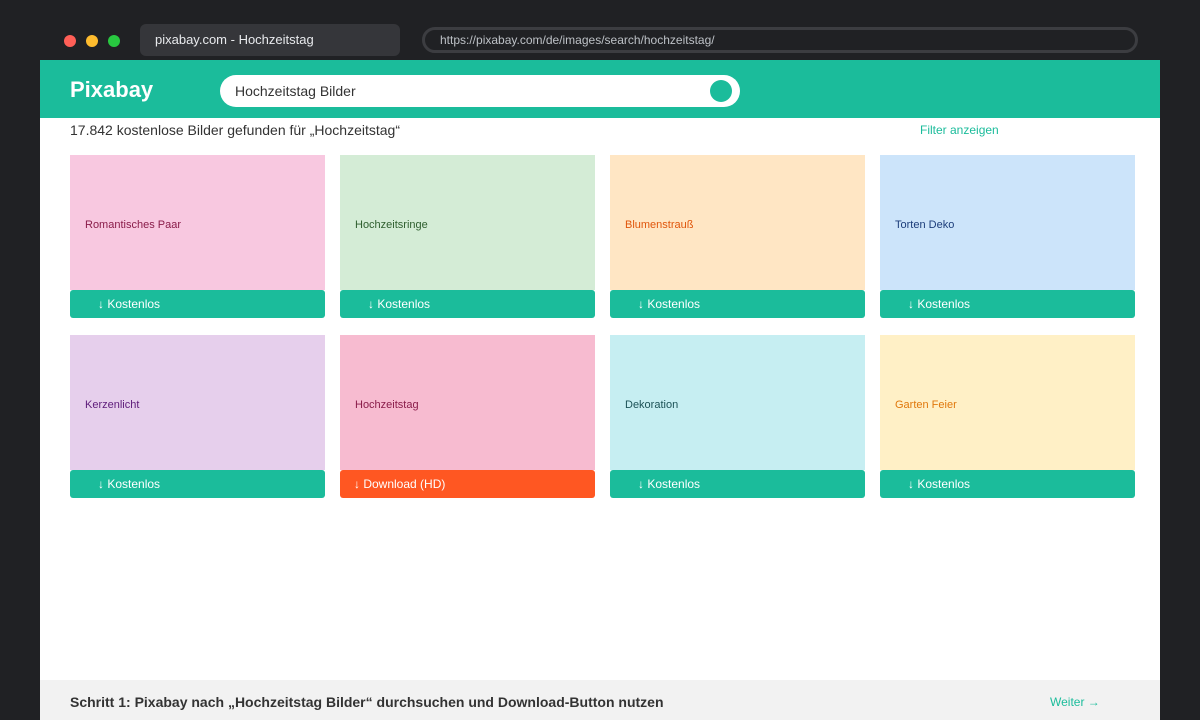 This screenshot has width=1200, height=720. Describe the element at coordinates (111, 90) in the screenshot. I see `pixabay-logo: Pixabay` at that location.